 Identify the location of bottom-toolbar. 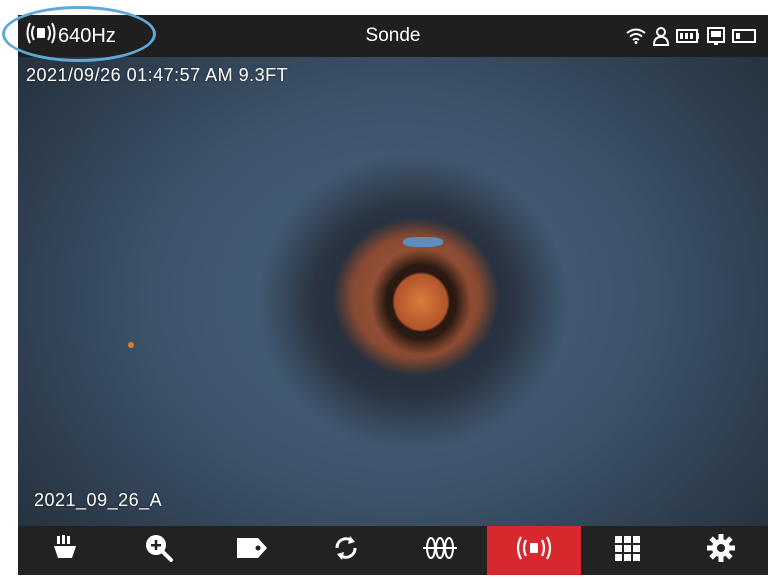
(393, 550).